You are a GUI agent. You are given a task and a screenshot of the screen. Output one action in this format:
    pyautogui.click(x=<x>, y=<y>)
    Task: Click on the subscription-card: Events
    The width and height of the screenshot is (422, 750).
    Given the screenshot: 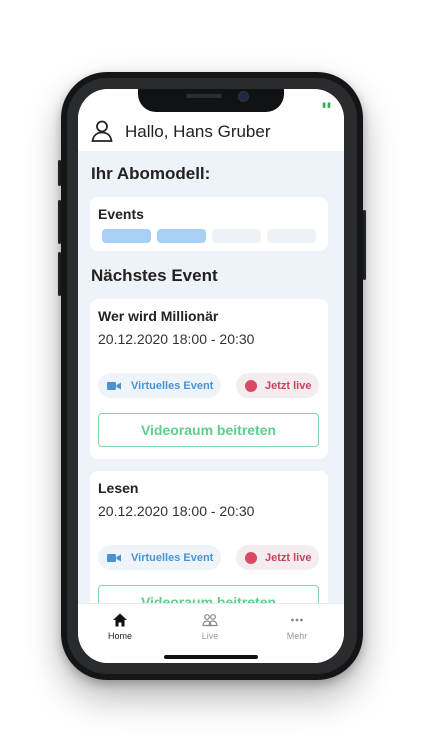 What is the action you would take?
    pyautogui.click(x=209, y=224)
    